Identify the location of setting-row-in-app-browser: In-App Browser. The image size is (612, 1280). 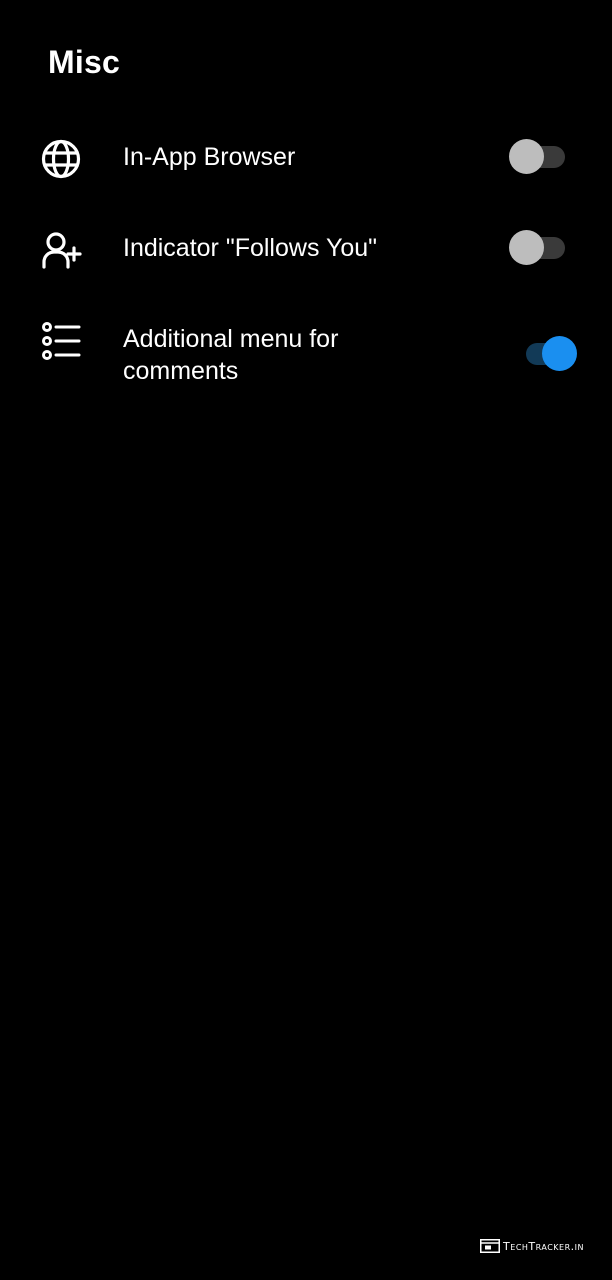
(306, 161).